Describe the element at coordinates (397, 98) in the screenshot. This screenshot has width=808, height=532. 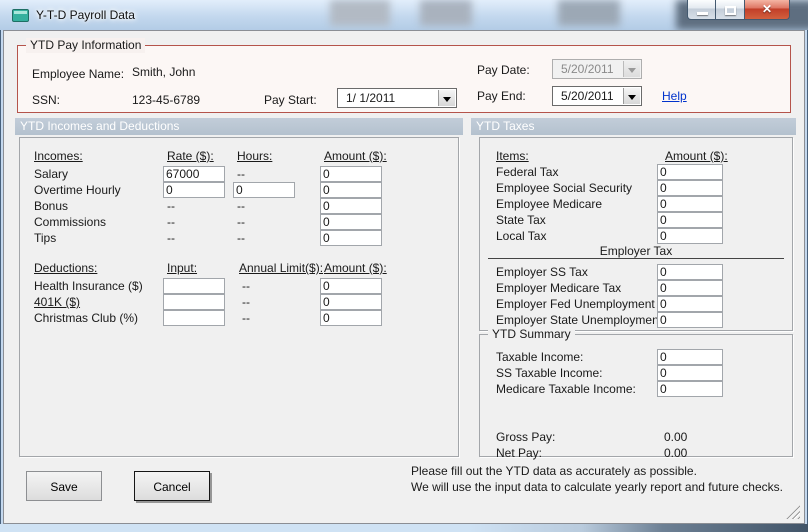
I see `pay-start-dropdown: 1/ 1/2011` at that location.